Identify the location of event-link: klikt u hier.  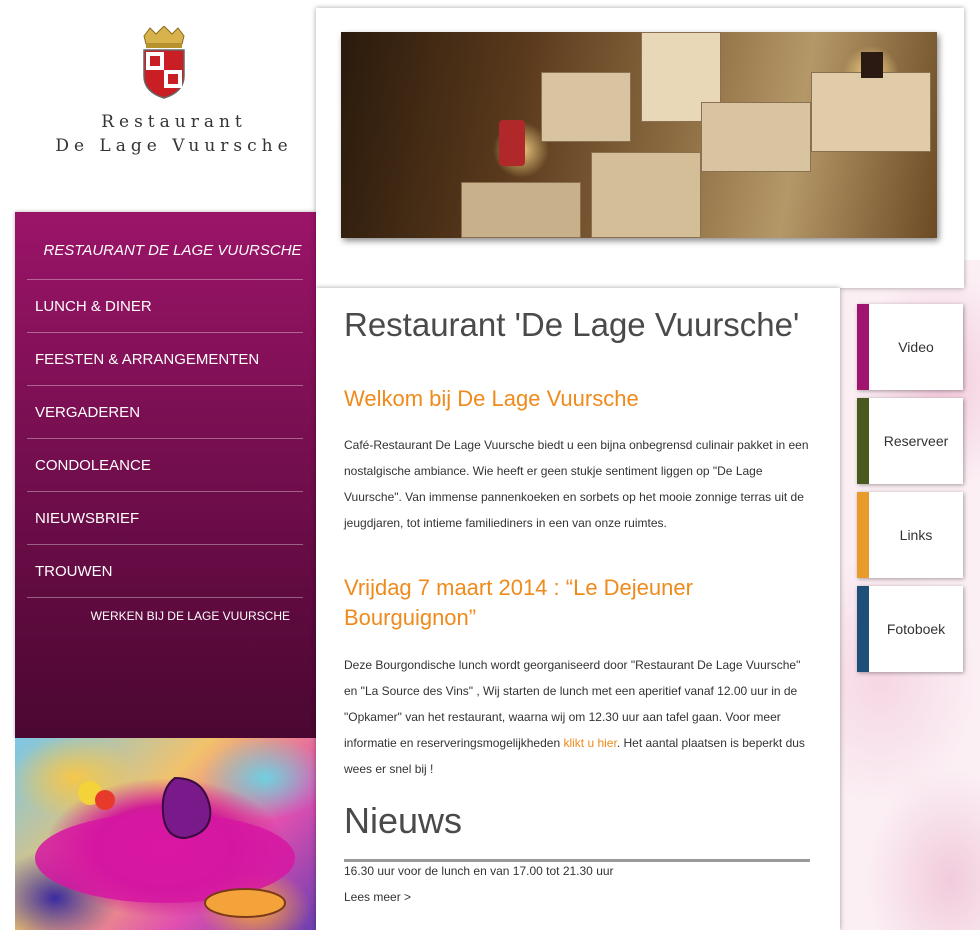
(589, 743).